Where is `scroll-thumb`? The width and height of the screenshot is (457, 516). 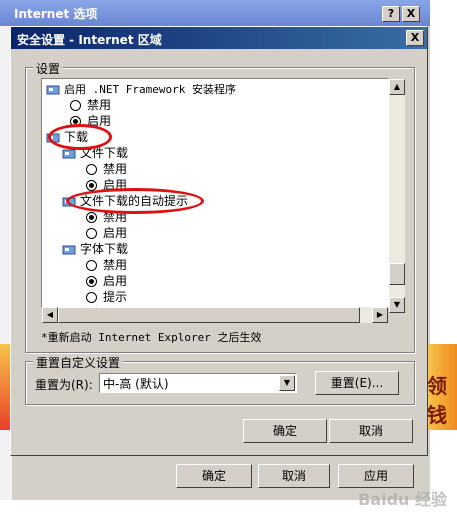 scroll-thumb is located at coordinates (397, 274).